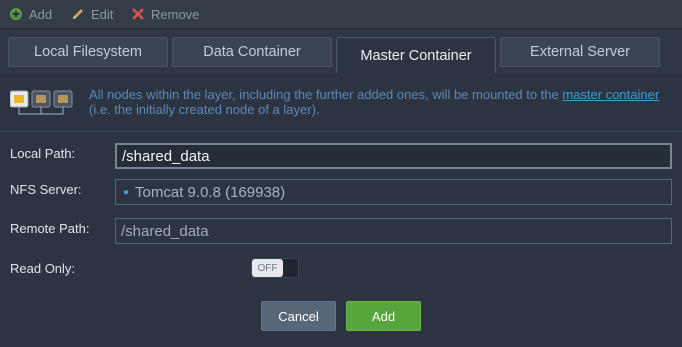  I want to click on nfs-server-label: NFS Server:, so click(46, 189).